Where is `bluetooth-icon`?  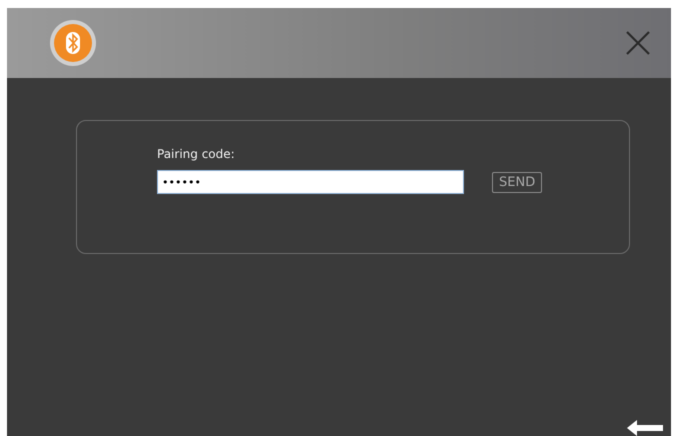 bluetooth-icon is located at coordinates (73, 43).